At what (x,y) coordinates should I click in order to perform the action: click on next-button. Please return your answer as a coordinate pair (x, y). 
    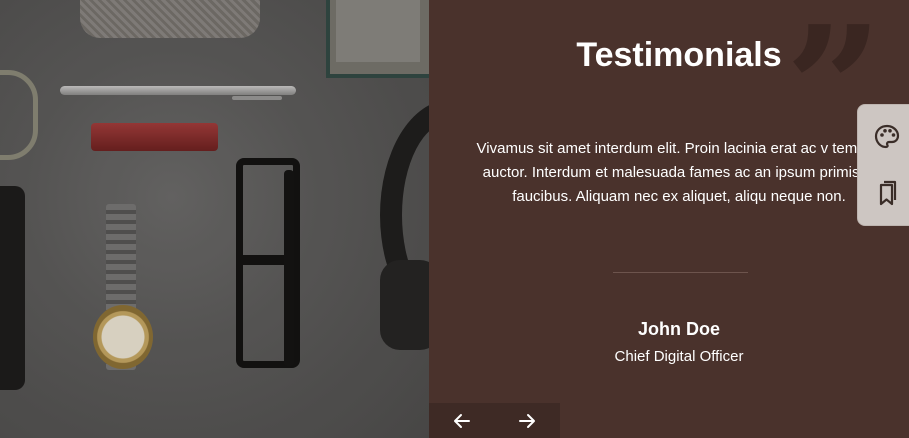
    Looking at the image, I should click on (526, 420).